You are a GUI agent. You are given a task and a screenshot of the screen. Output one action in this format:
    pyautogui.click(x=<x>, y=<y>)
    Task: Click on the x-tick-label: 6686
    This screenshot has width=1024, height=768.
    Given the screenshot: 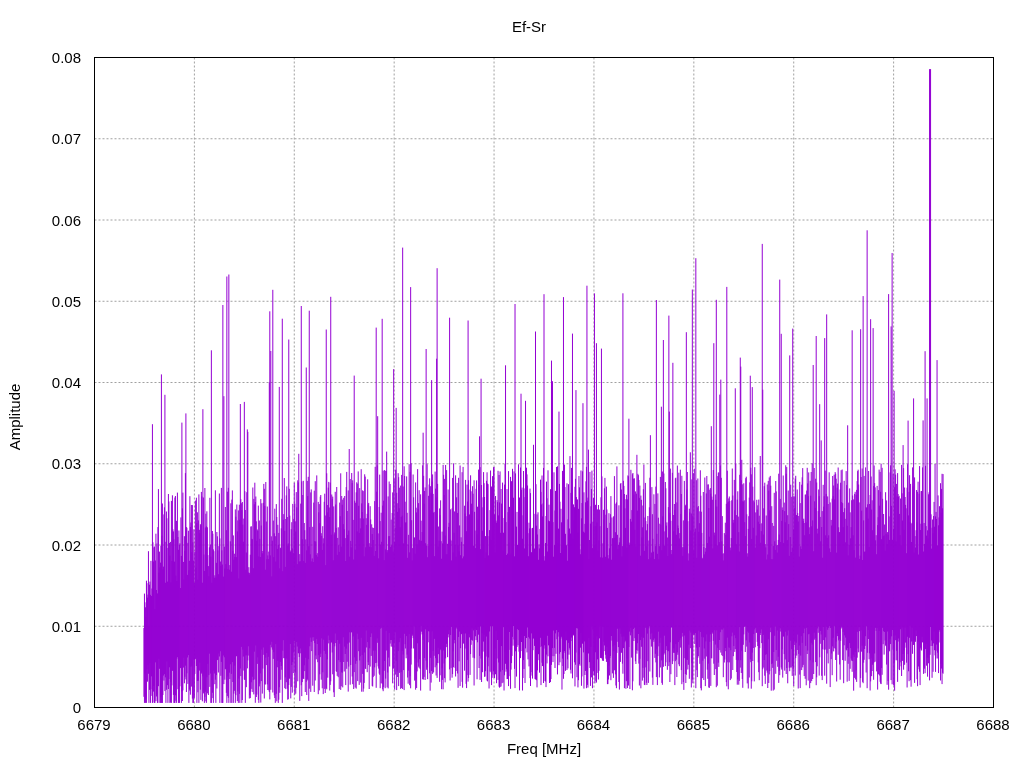 What is the action you would take?
    pyautogui.click(x=793, y=724)
    